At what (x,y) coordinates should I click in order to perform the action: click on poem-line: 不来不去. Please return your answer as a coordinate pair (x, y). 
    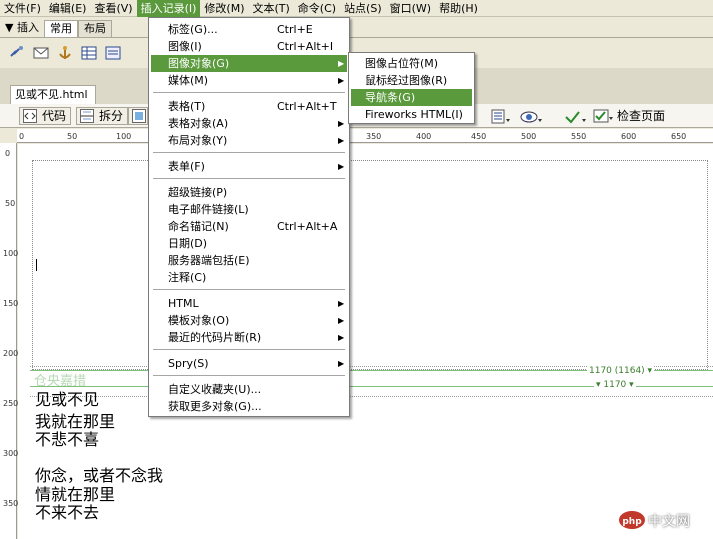
    Looking at the image, I should click on (67, 512).